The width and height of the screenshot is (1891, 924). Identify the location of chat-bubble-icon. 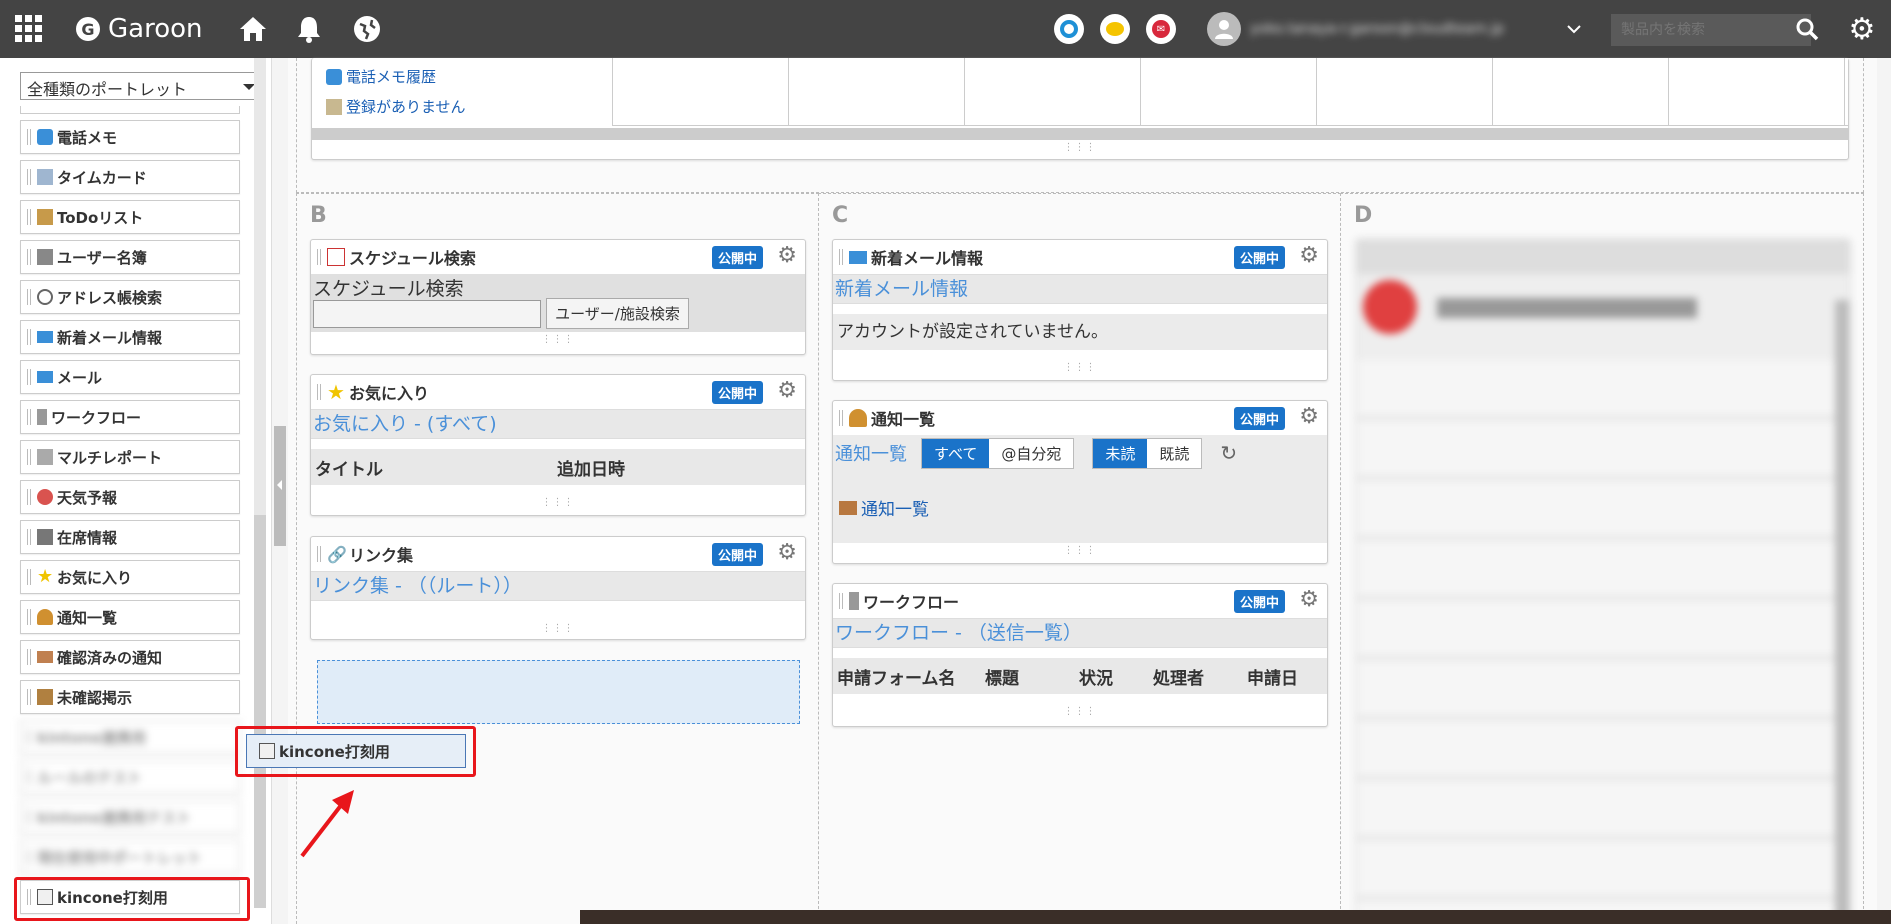
(1115, 29).